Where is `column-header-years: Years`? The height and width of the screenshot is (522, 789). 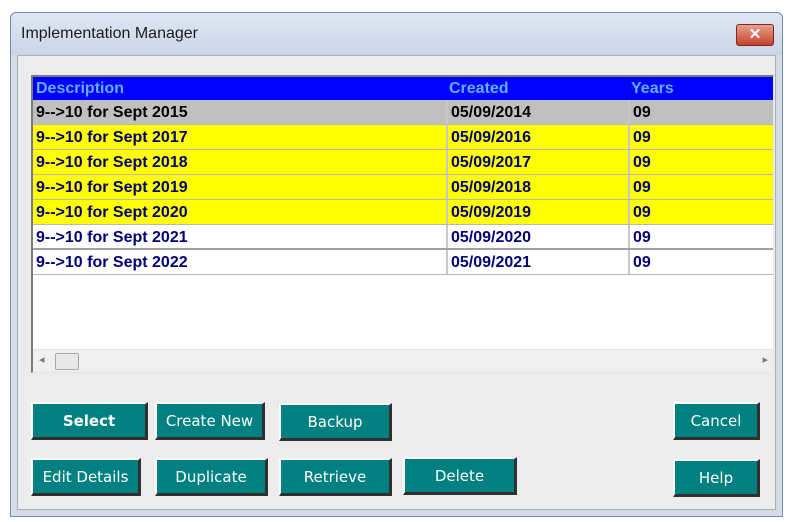 column-header-years: Years is located at coordinates (698, 88).